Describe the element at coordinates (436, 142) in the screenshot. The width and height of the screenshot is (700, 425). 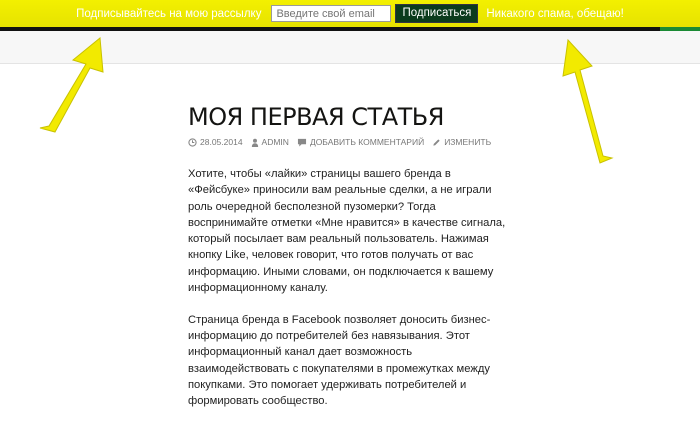
I see `pencil-icon` at that location.